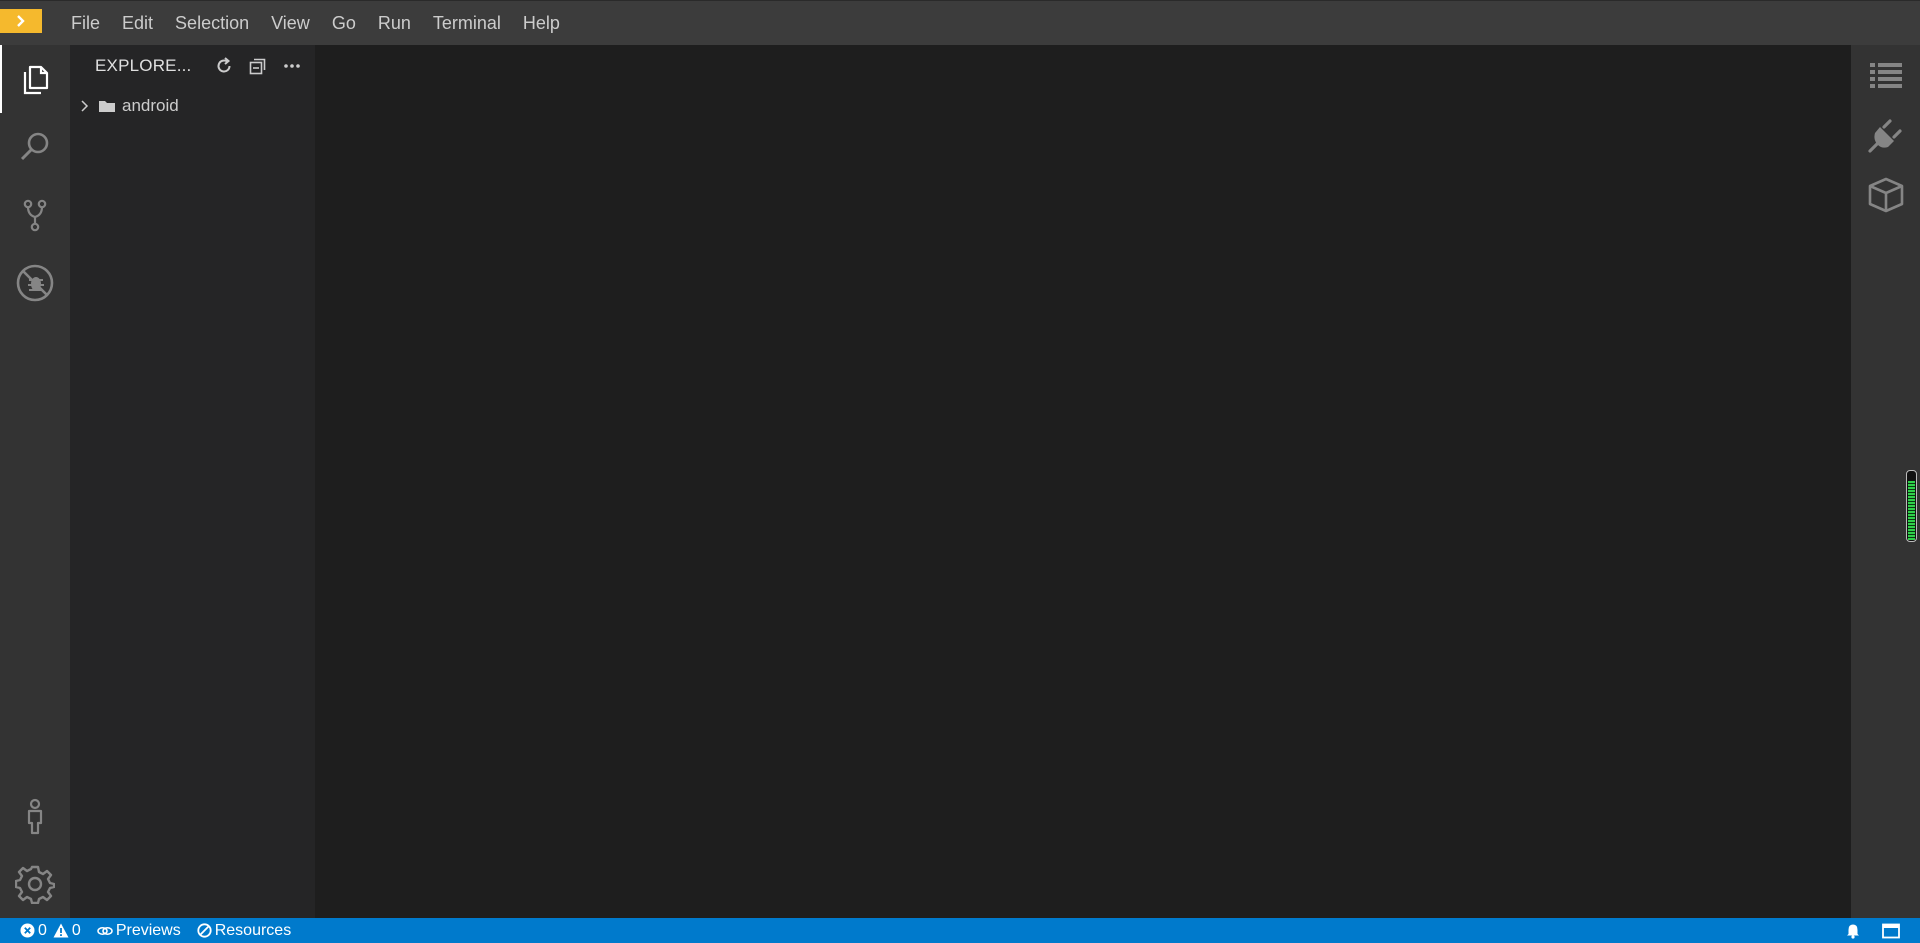 The height and width of the screenshot is (943, 1920). Describe the element at coordinates (148, 930) in the screenshot. I see `previews-label: Previews` at that location.